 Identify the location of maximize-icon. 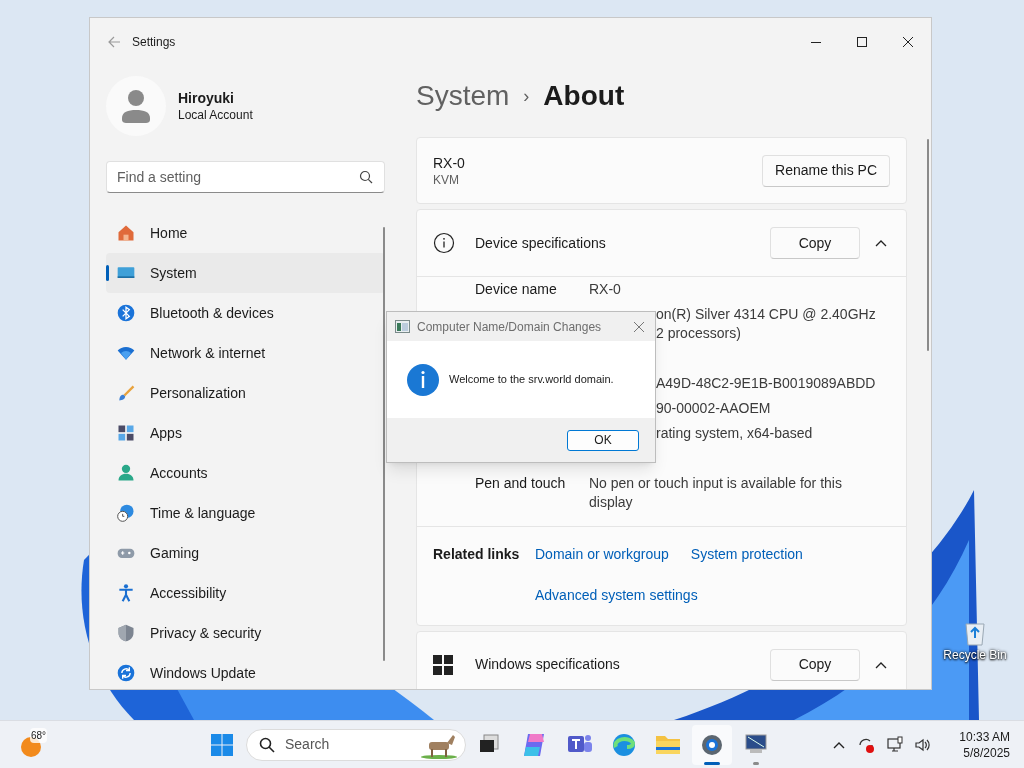
(862, 42).